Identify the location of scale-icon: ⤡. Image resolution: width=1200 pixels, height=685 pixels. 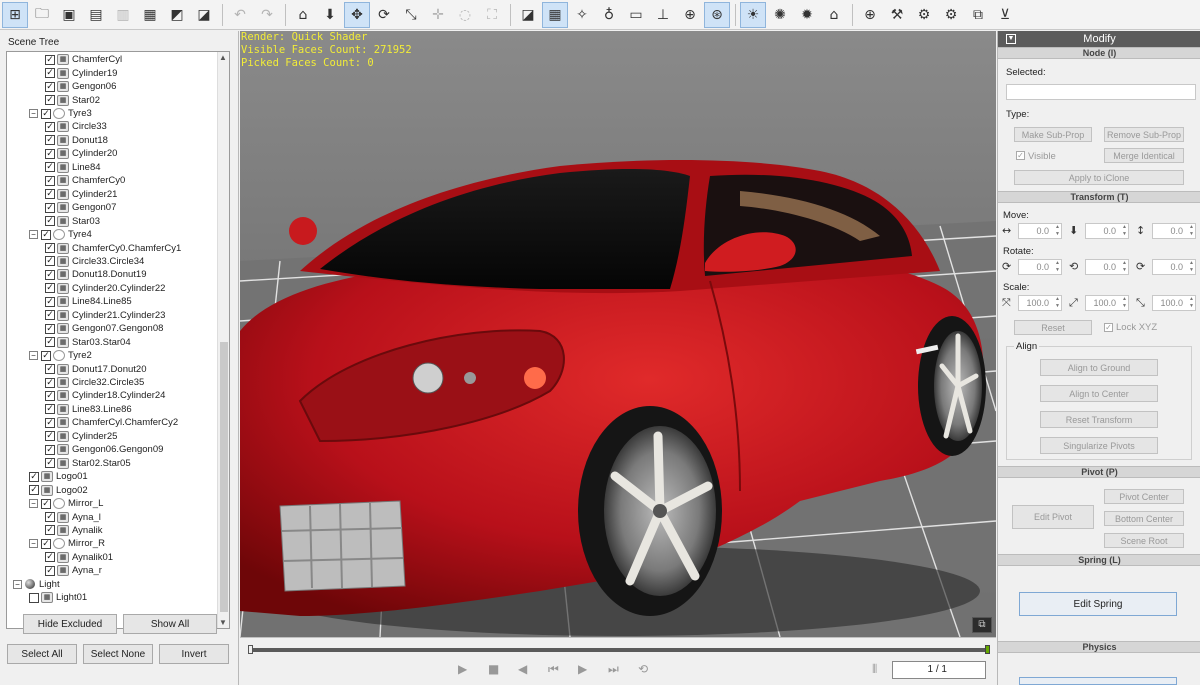
(411, 15).